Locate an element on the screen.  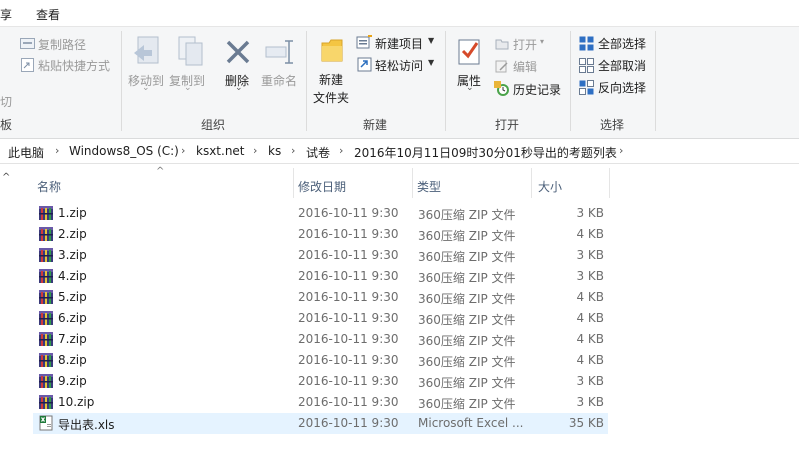
scroll-up-arrow: ^ is located at coordinates (9, 179).